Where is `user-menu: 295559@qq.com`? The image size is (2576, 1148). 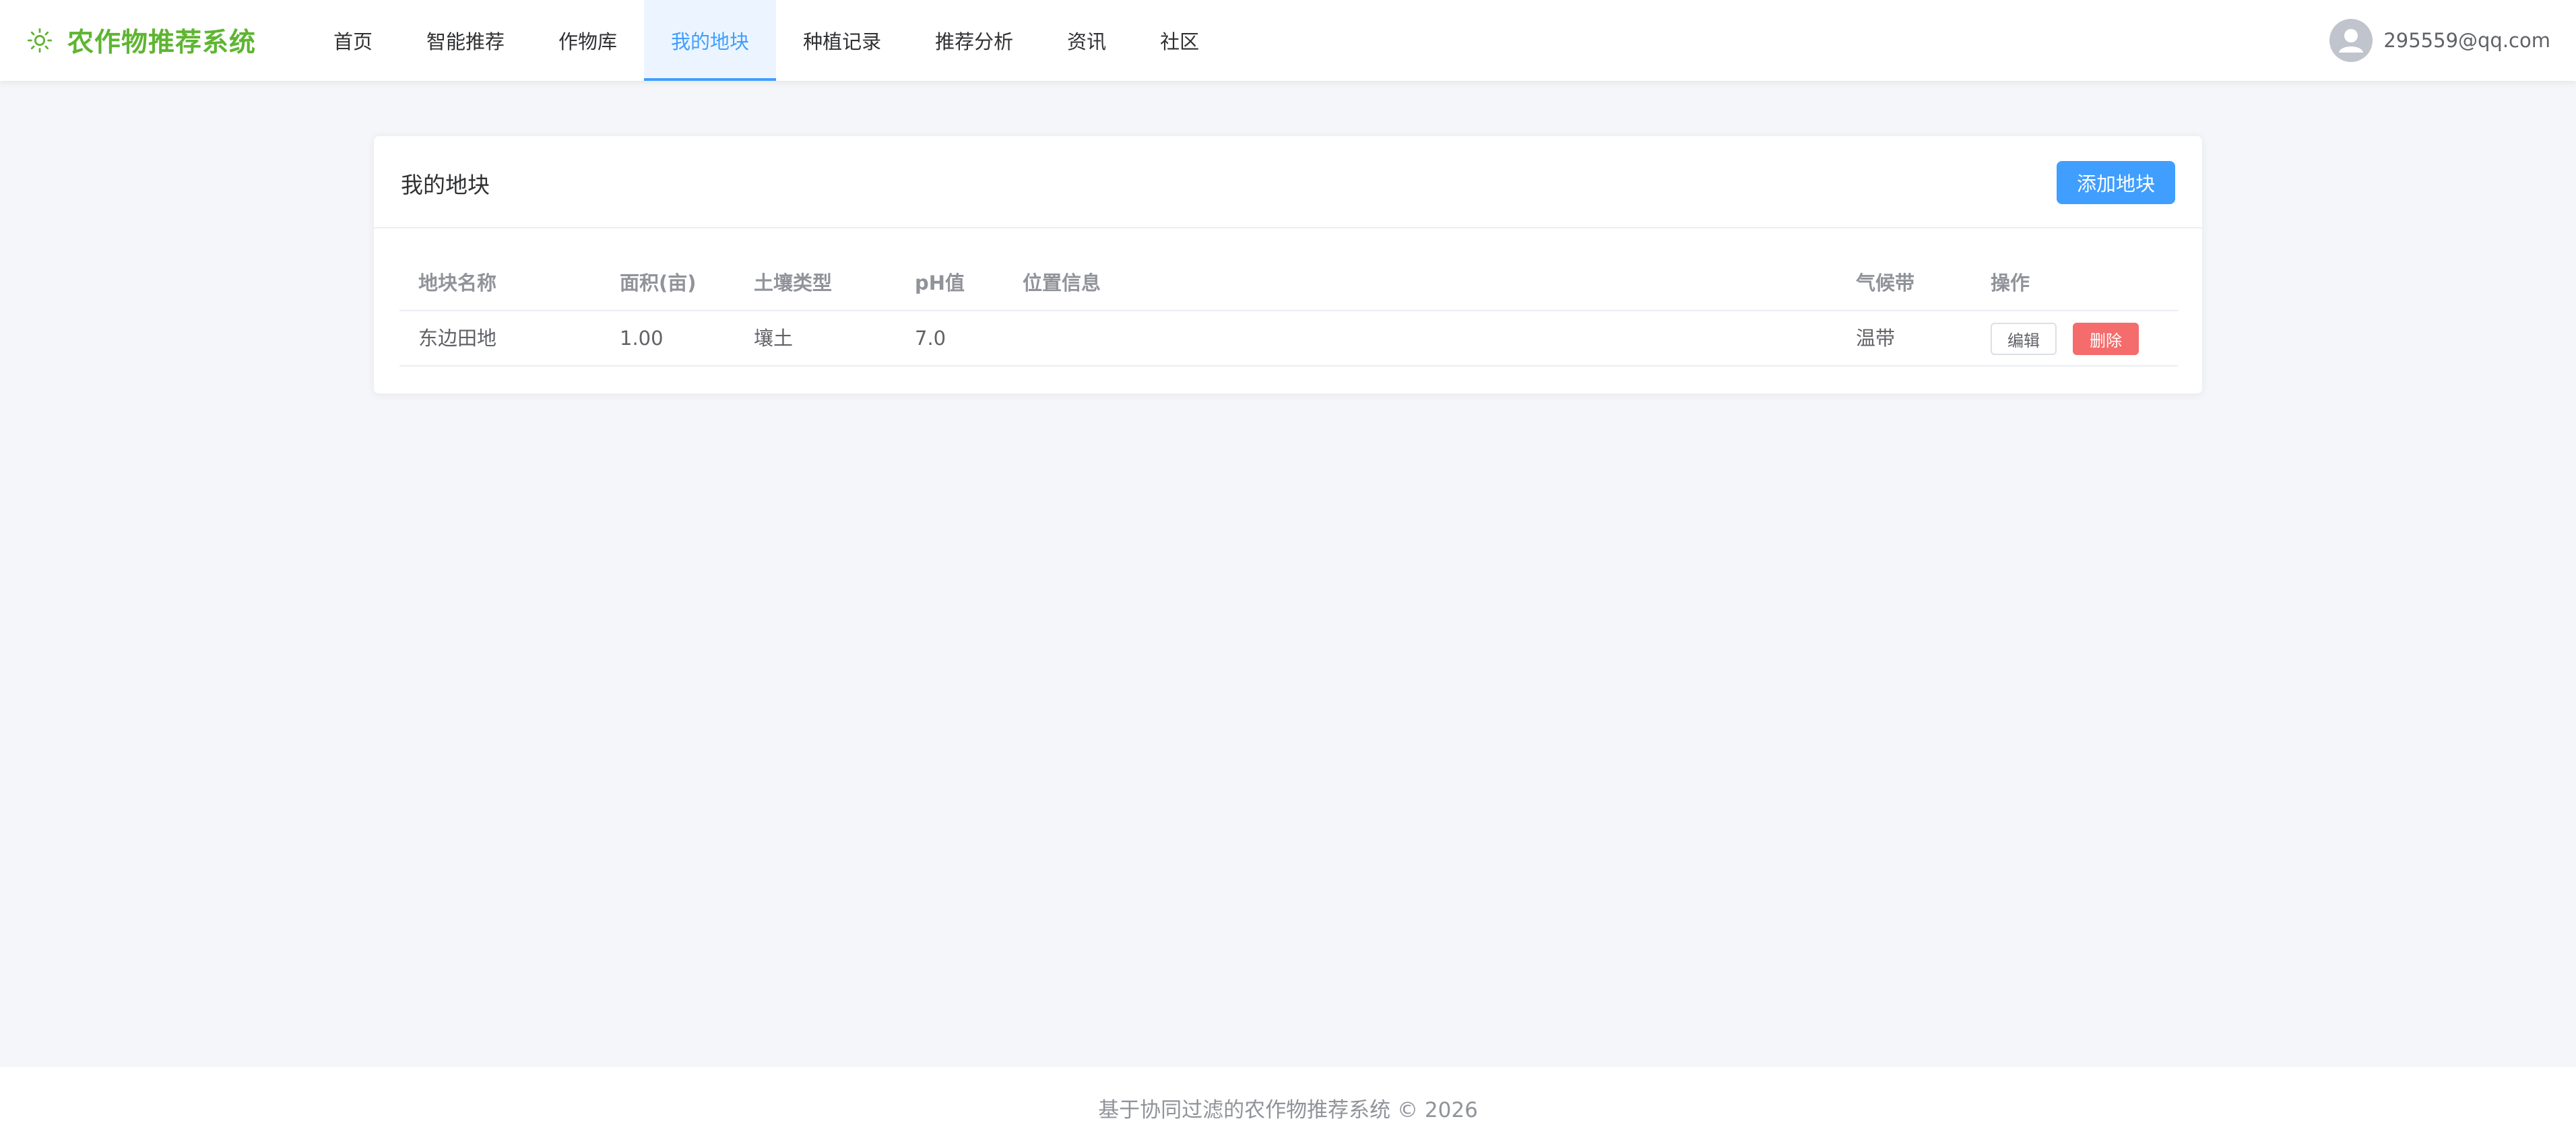 user-menu: 295559@qq.com is located at coordinates (2440, 40).